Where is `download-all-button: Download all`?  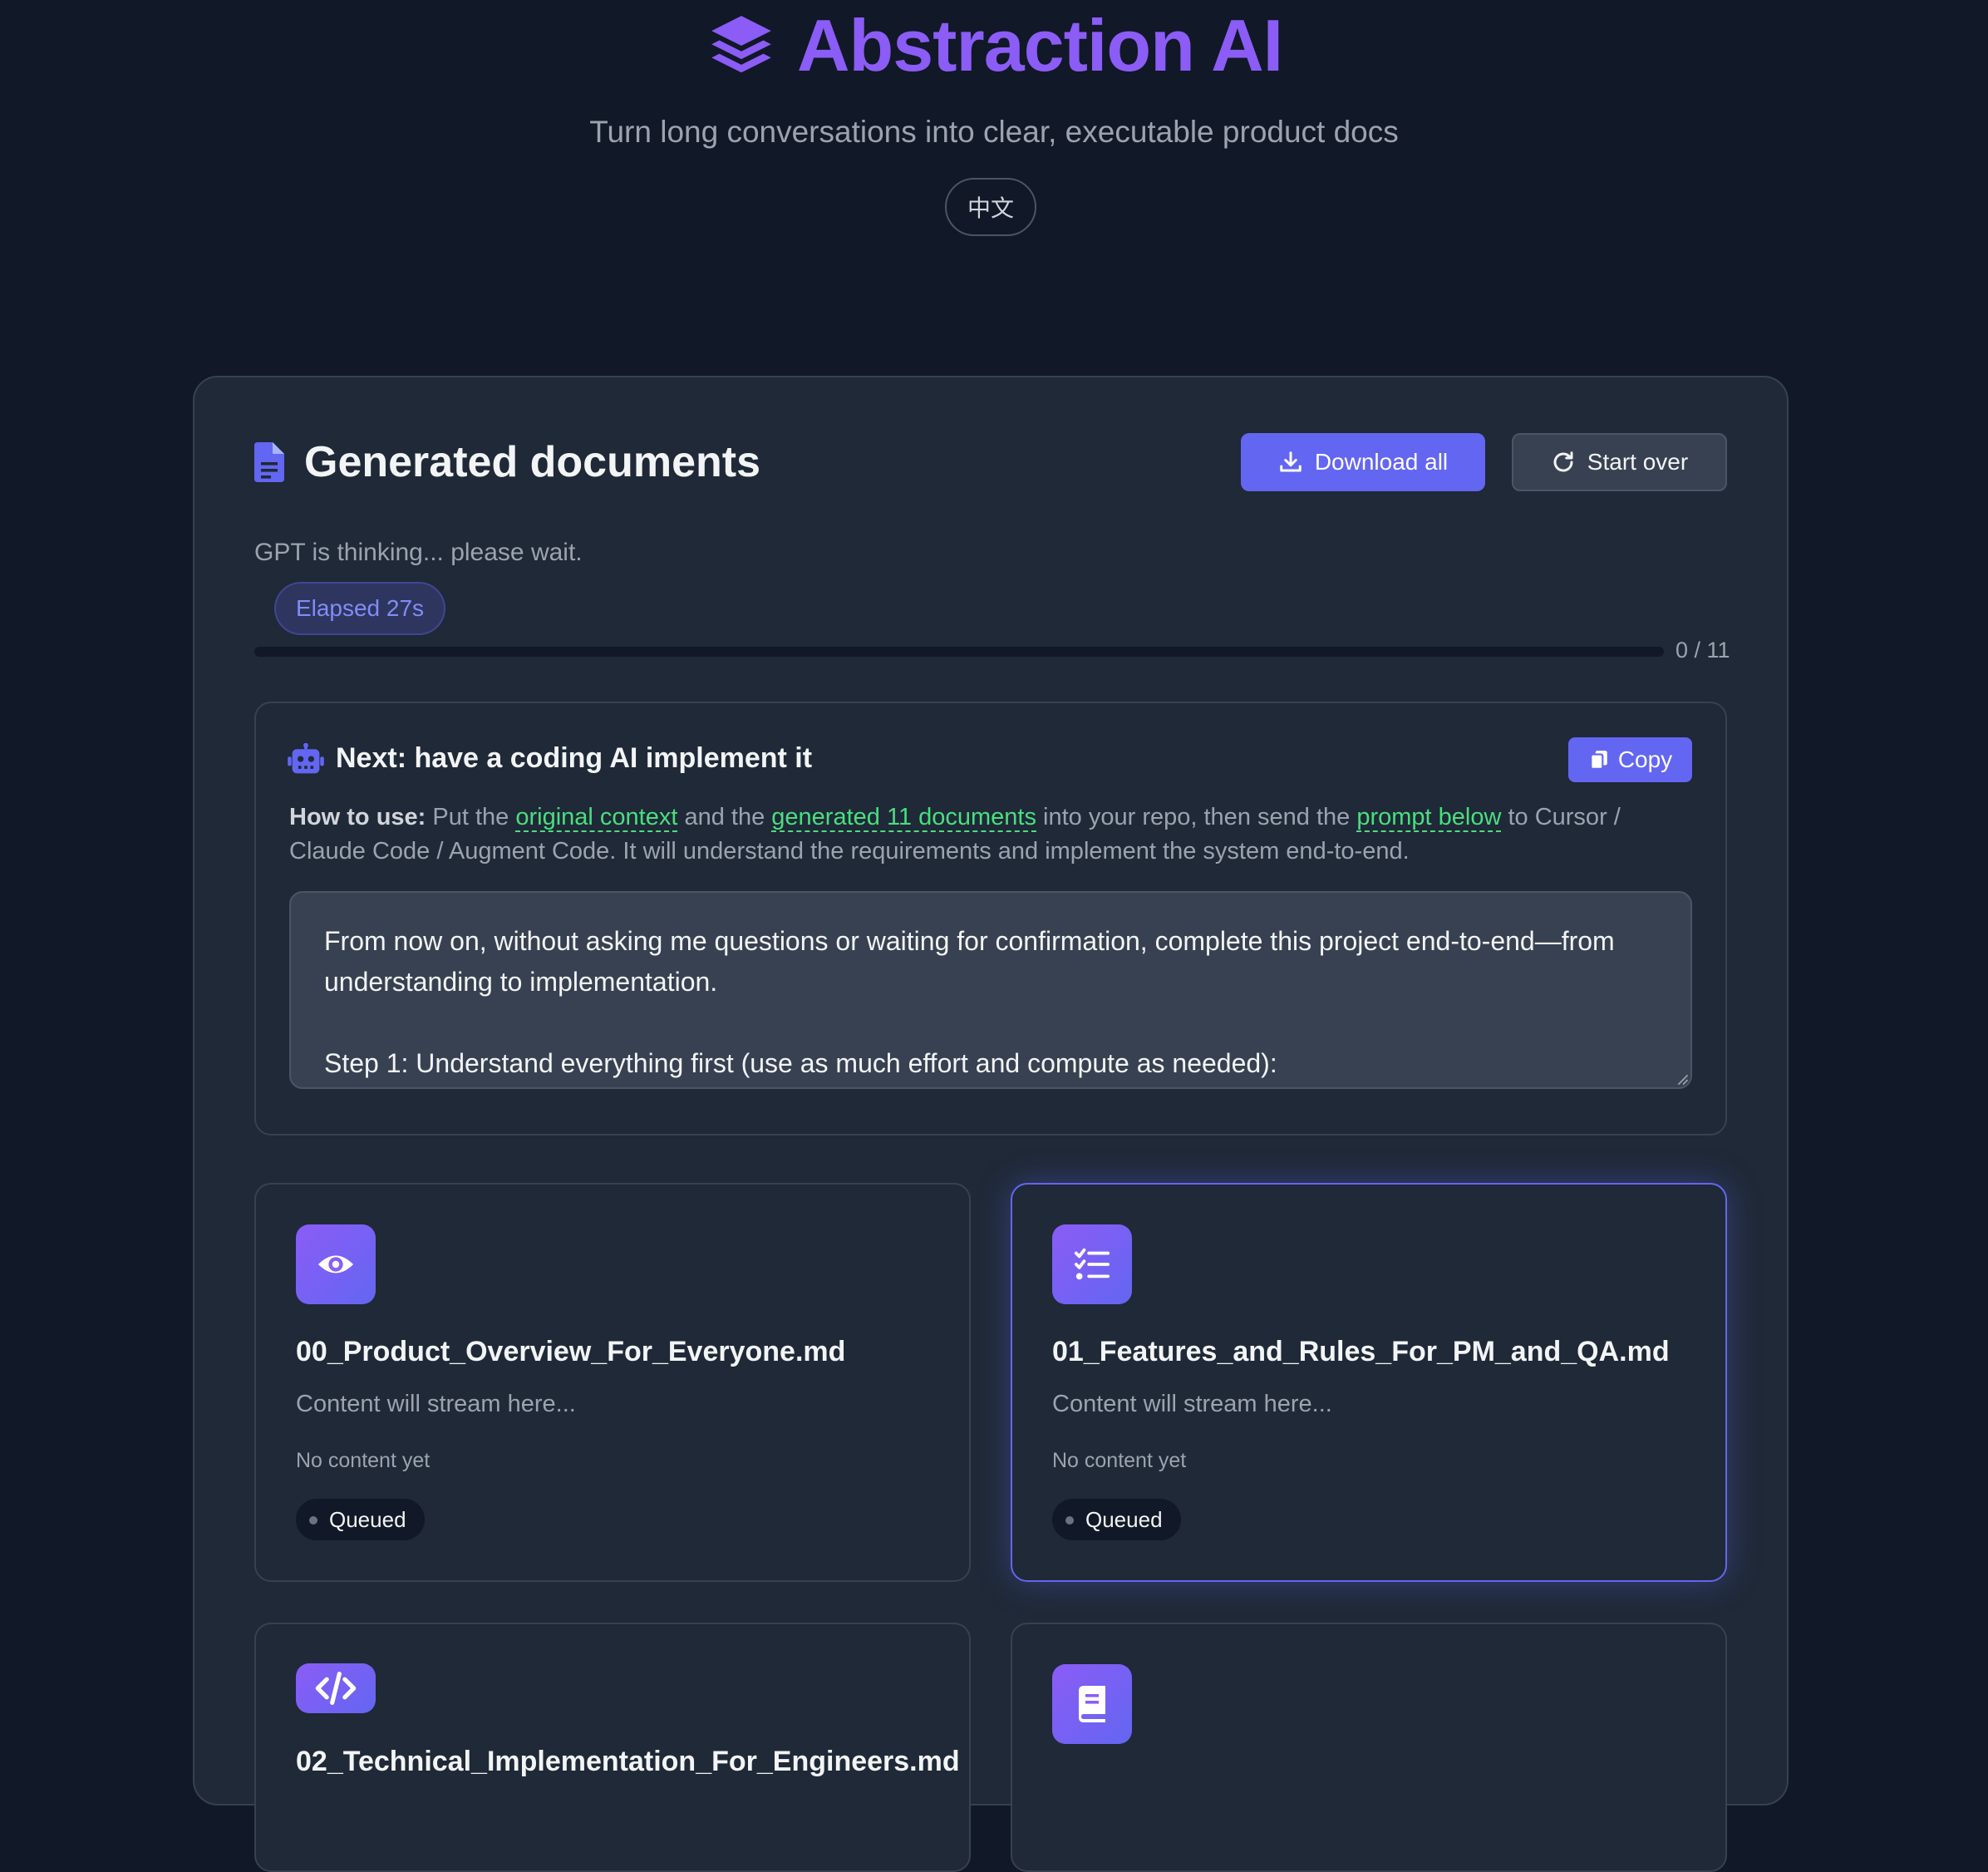 download-all-button: Download all is located at coordinates (1363, 462).